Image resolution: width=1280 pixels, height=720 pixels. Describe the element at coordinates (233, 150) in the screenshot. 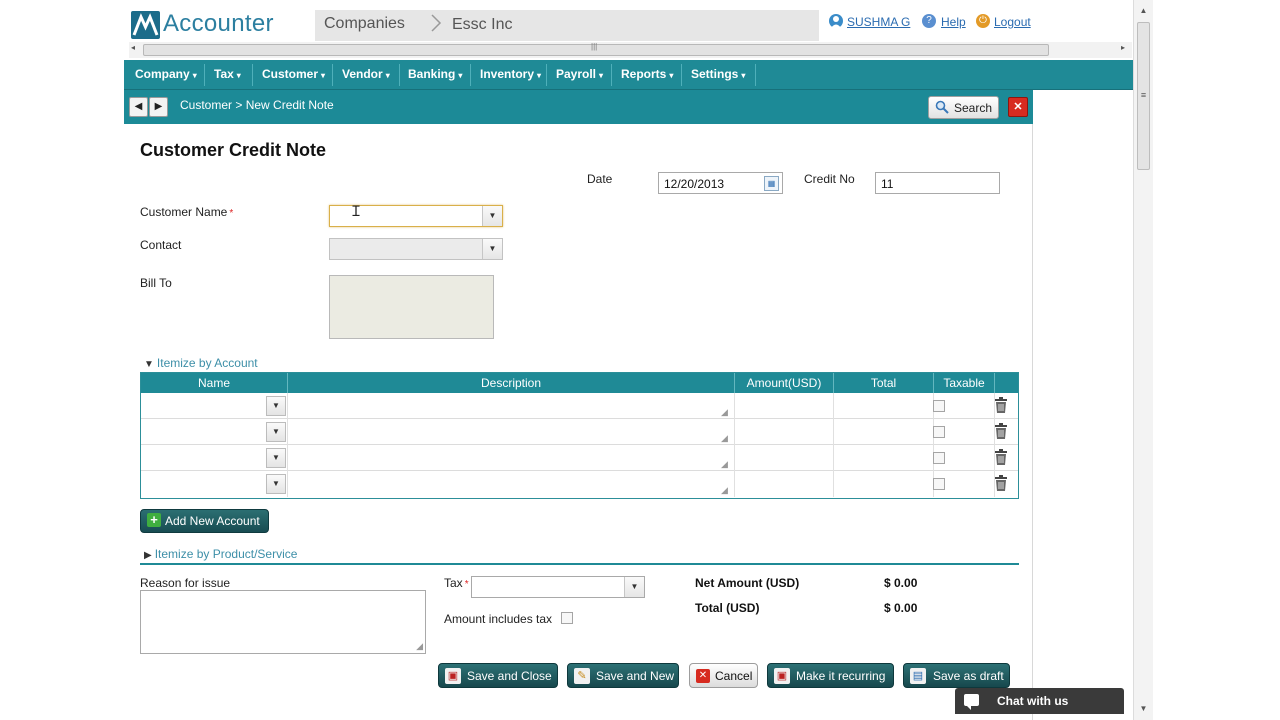

I see `page-title: Customer Credit Note` at that location.